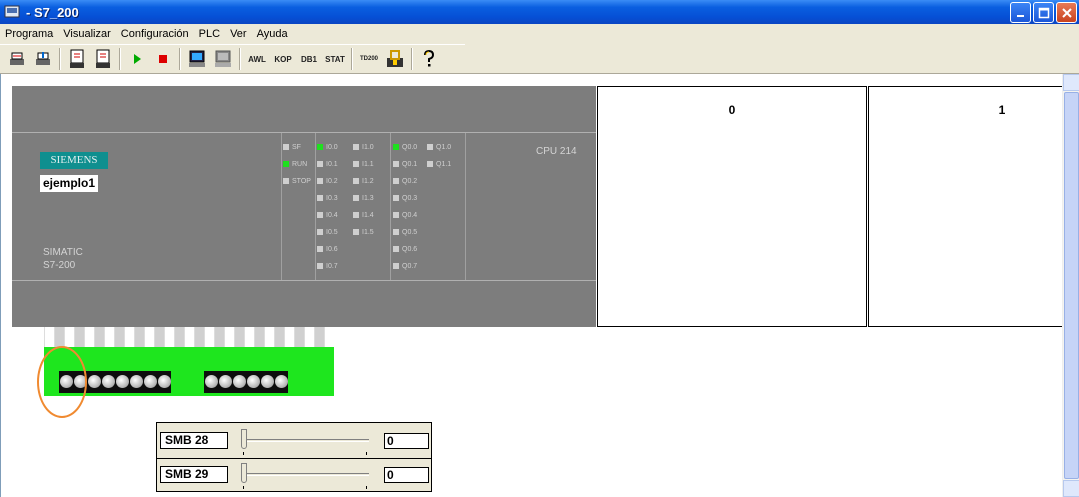 The image size is (1079, 497). I want to click on led-label: Q0.5, so click(410, 232).